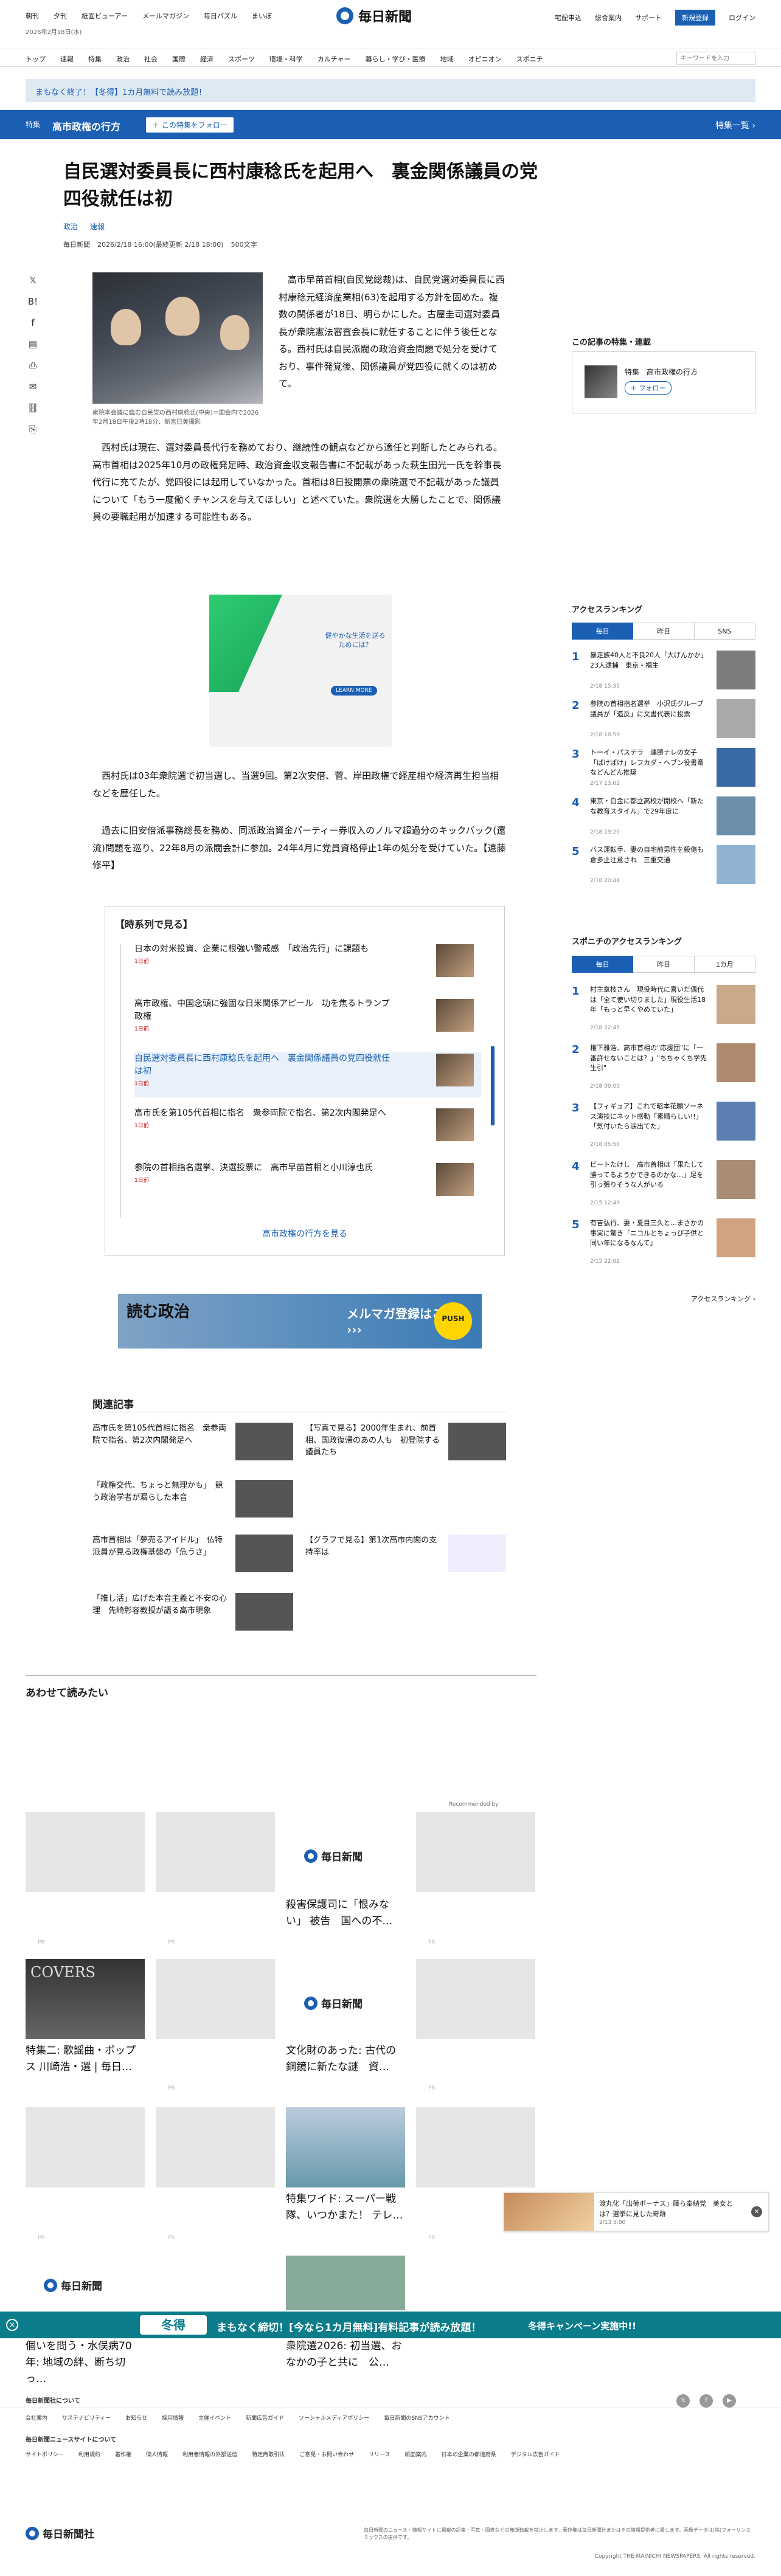 This screenshot has width=781, height=2576. What do you see at coordinates (305, 1234) in the screenshot?
I see `series-more-link: 高市政権の行方を見る` at bounding box center [305, 1234].